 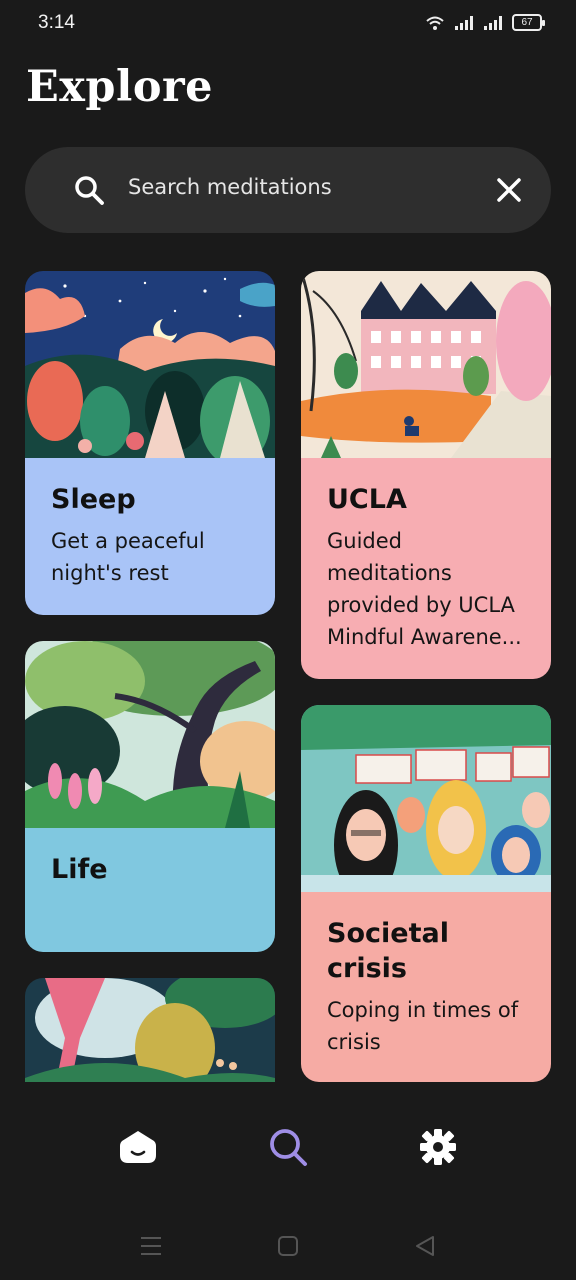 I want to click on home-icon, so click(x=138, y=1147).